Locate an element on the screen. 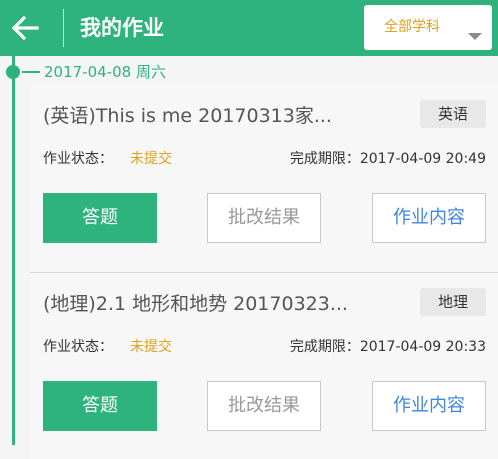 Image resolution: width=498 pixels, height=459 pixels. timeline-line is located at coordinates (13, 250).